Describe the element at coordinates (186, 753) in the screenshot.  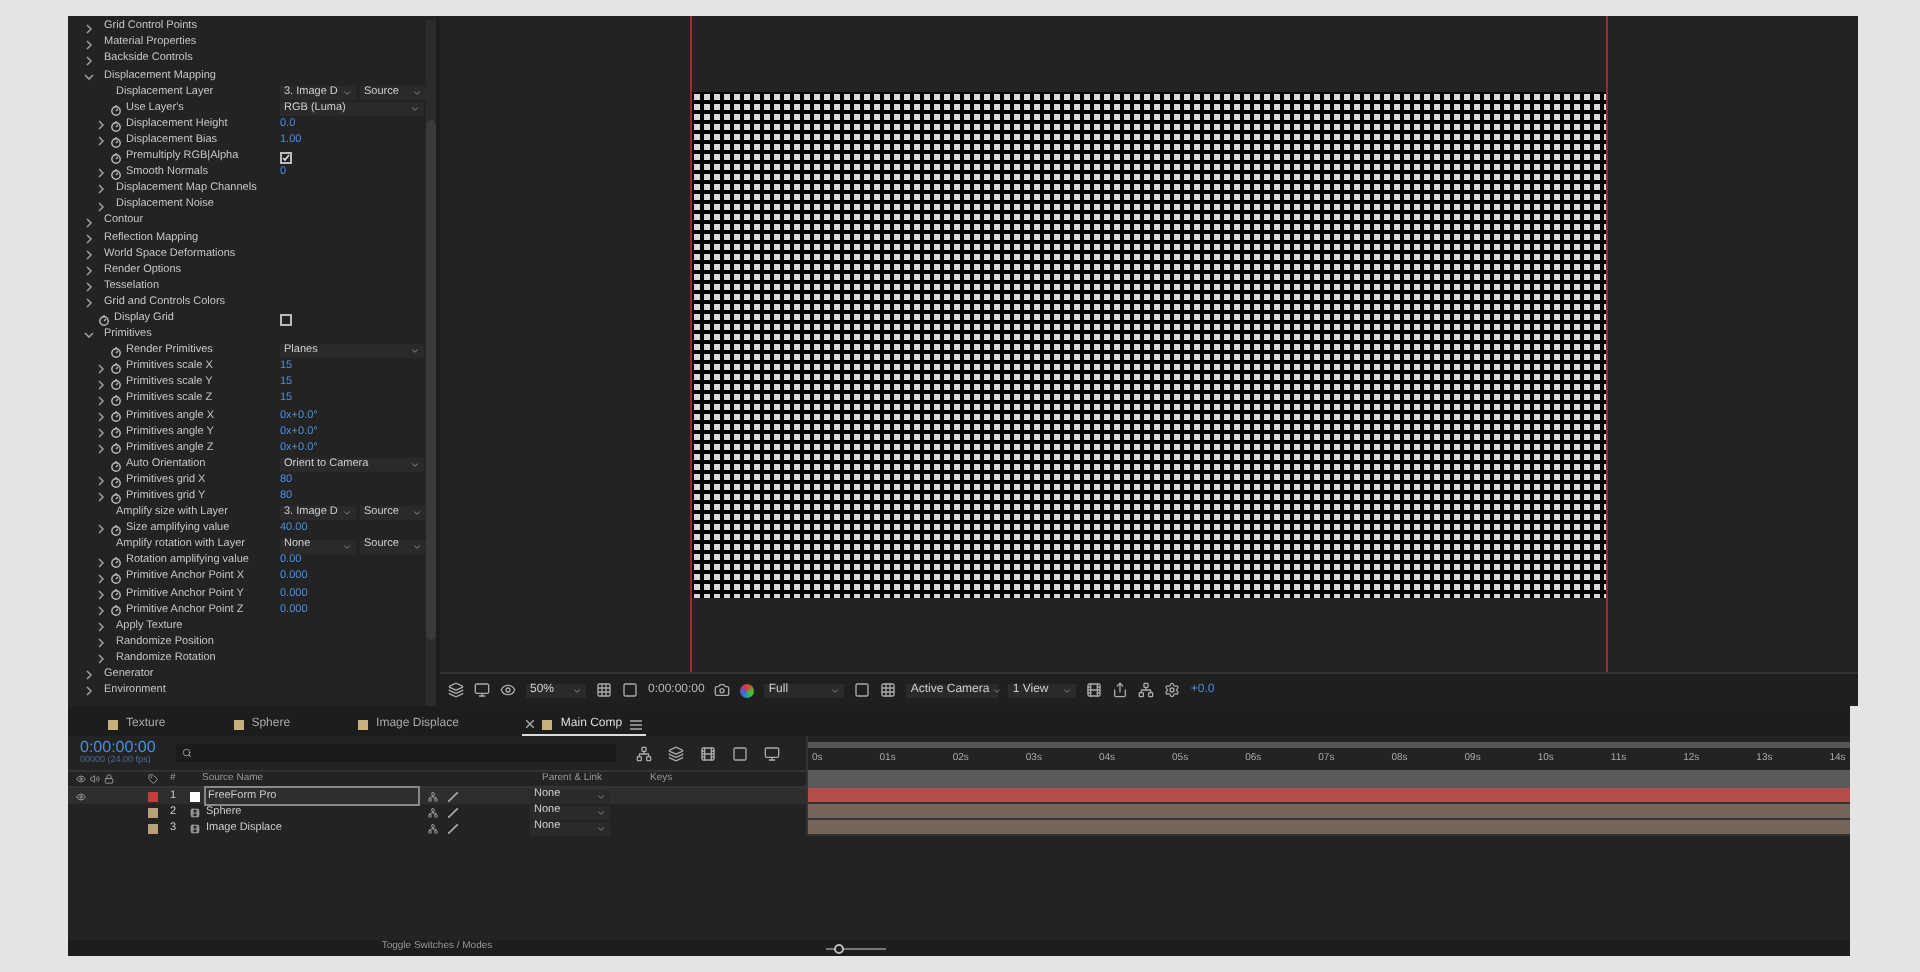
I see `search-icon` at that location.